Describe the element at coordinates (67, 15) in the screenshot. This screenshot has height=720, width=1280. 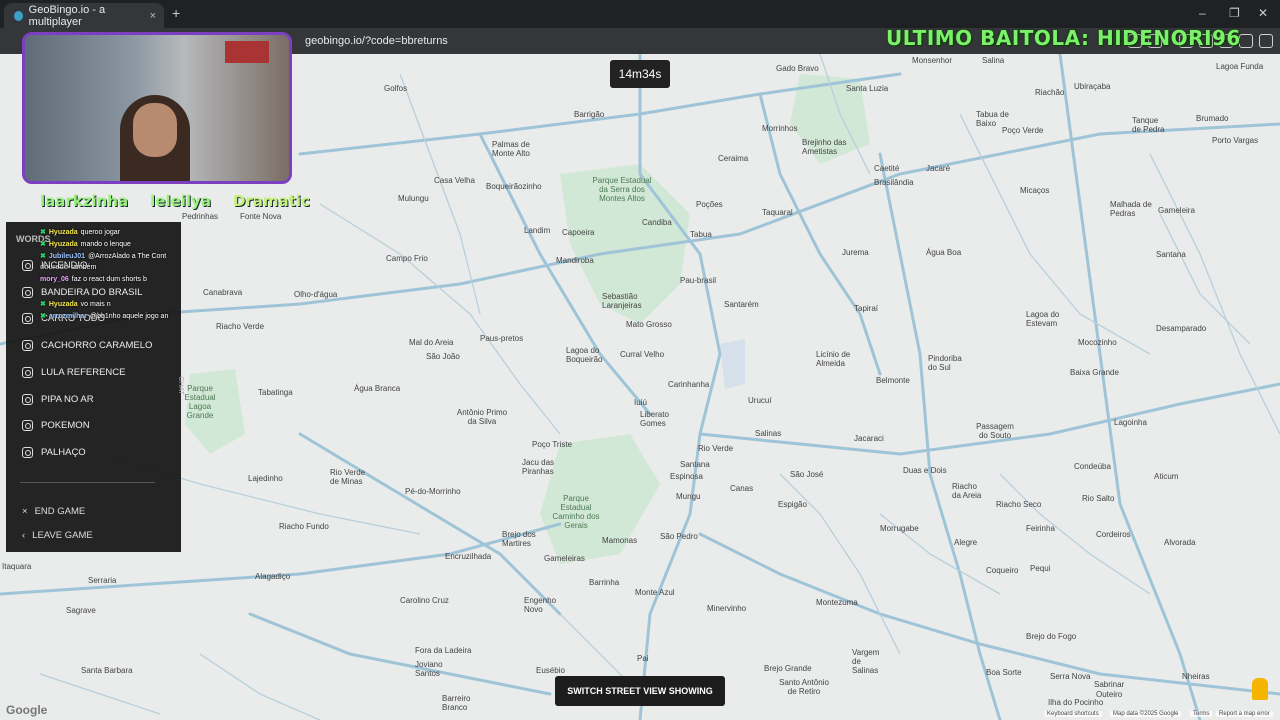
I see `tab-title: GeoBingo.io - a multiplayer` at that location.